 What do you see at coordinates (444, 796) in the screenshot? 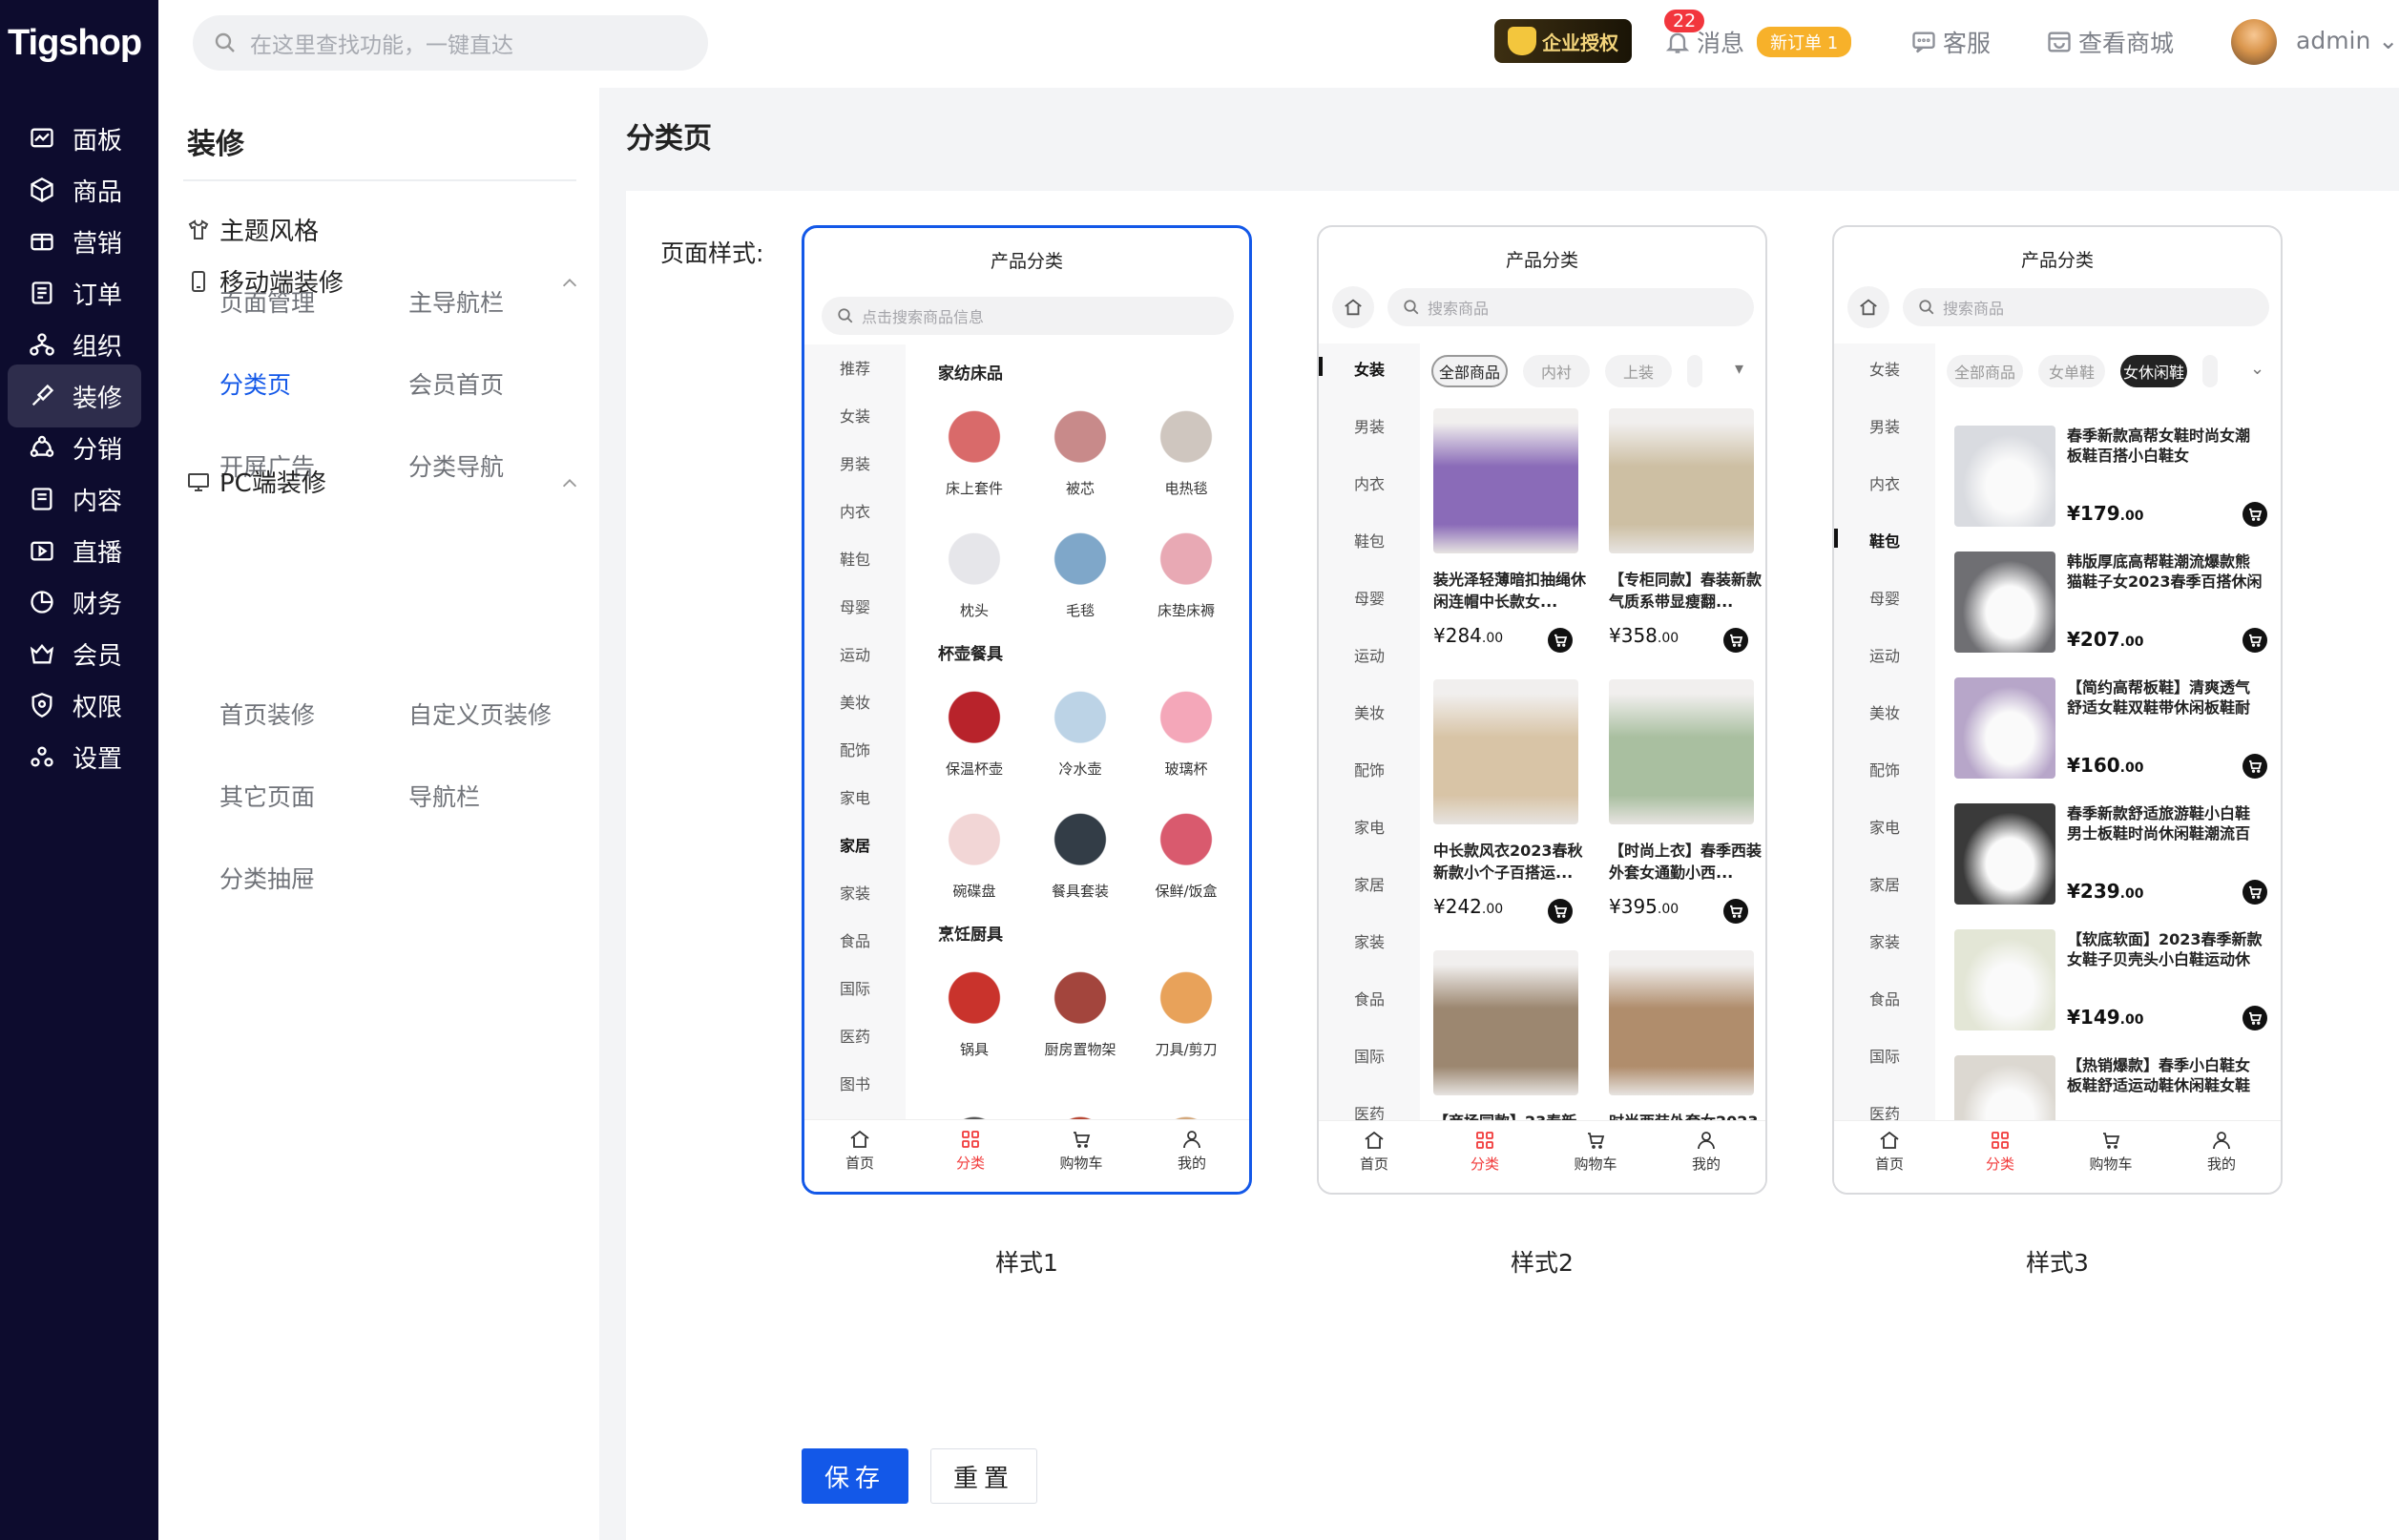
I see `sidebar-item-pc-3: 导航栏` at bounding box center [444, 796].